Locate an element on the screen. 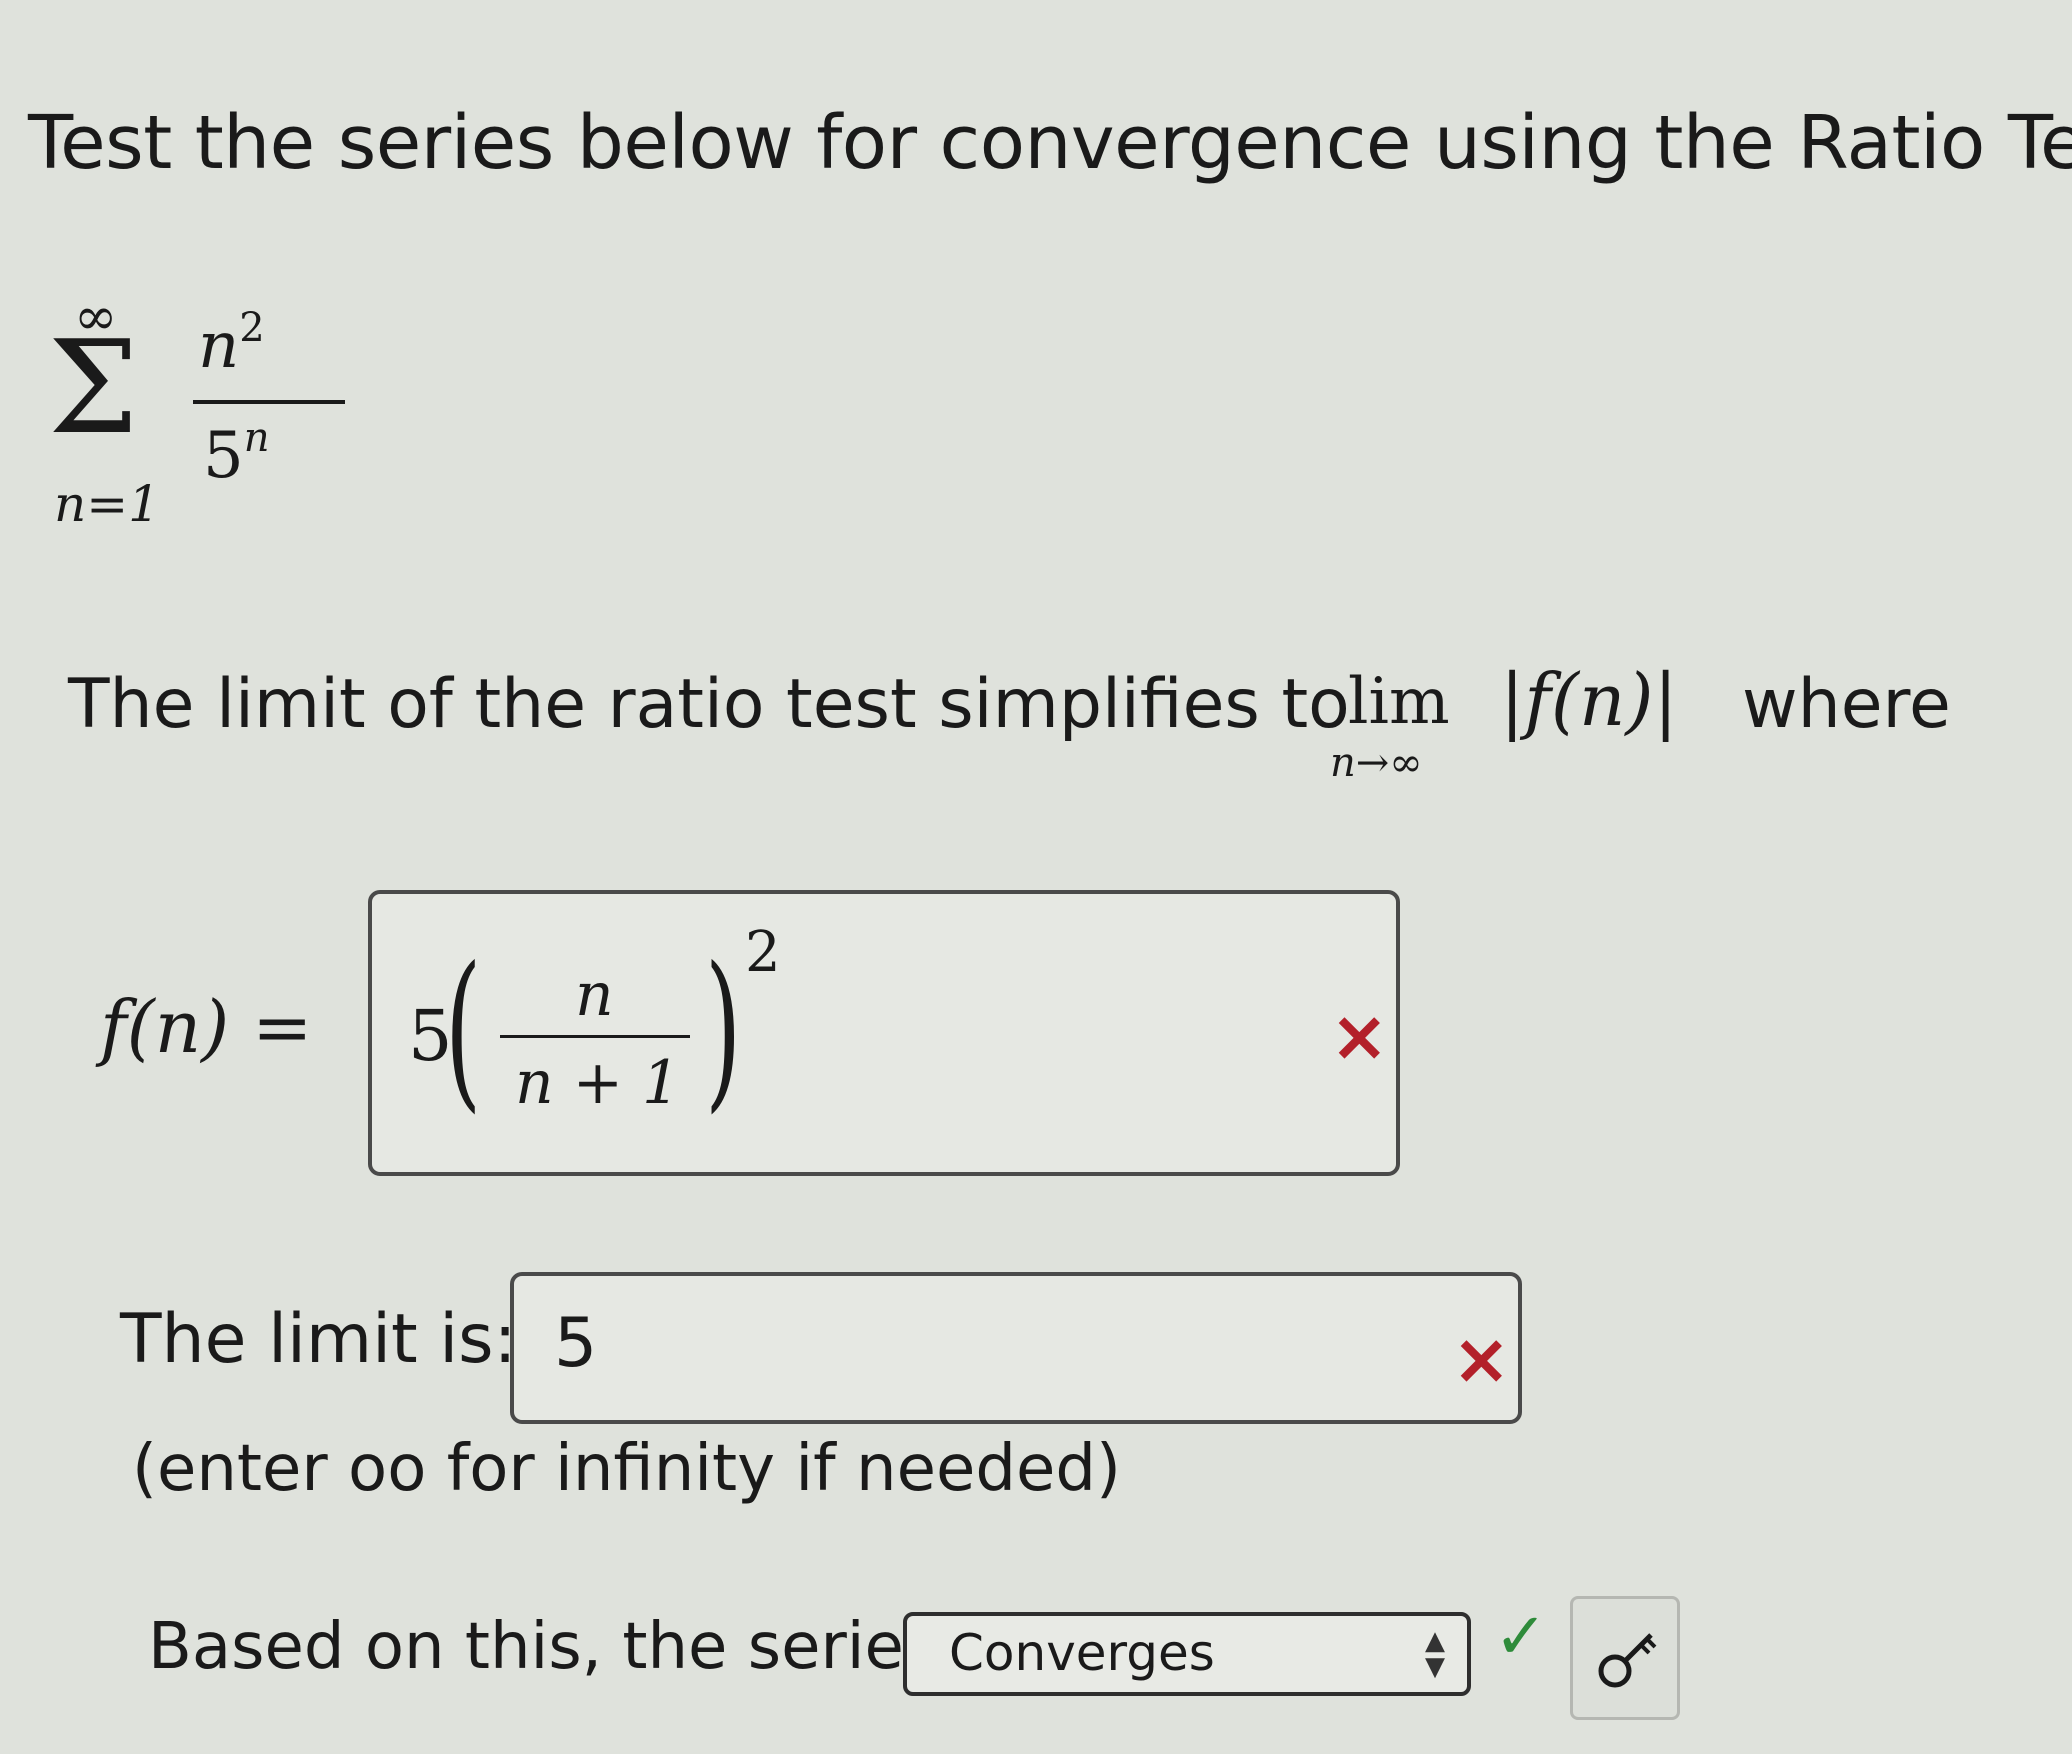  sigma-symbol: Σ is located at coordinates (93, 388).